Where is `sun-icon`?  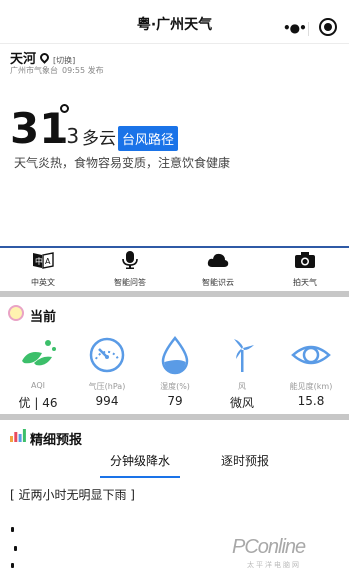
sun-icon is located at coordinates (16, 313).